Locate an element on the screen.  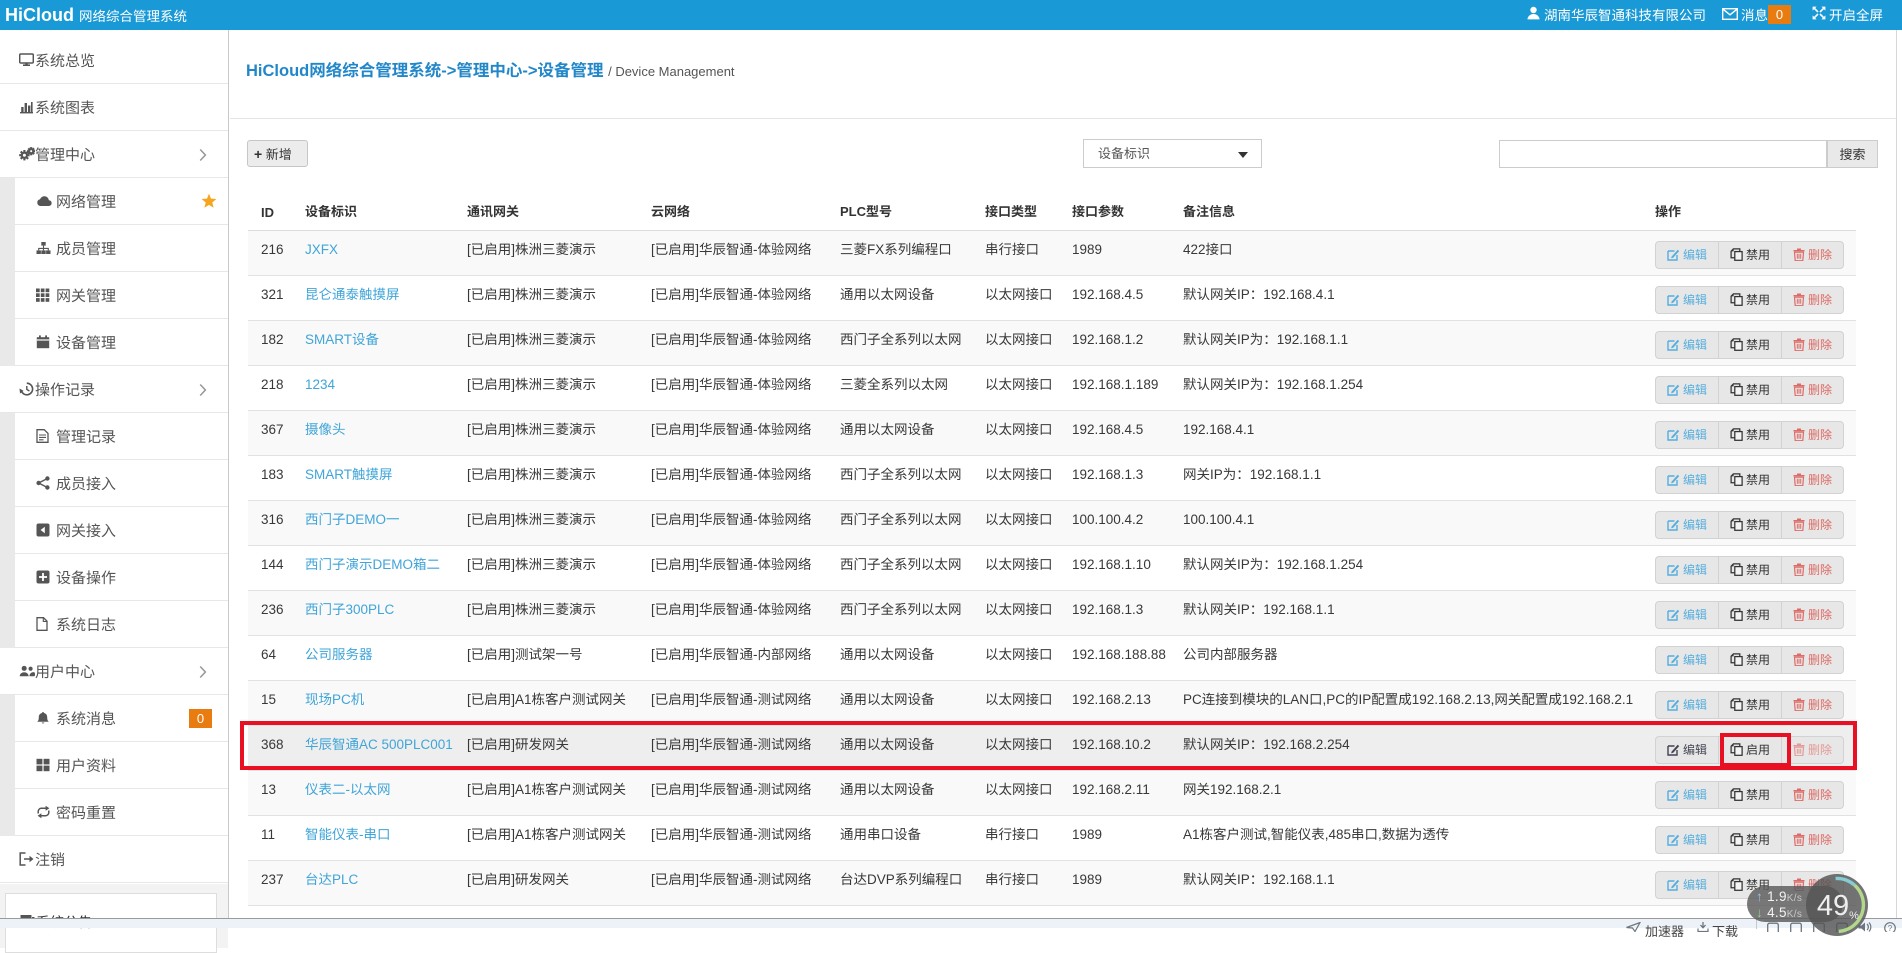
svg-text: 49 is located at coordinates (1833, 906).